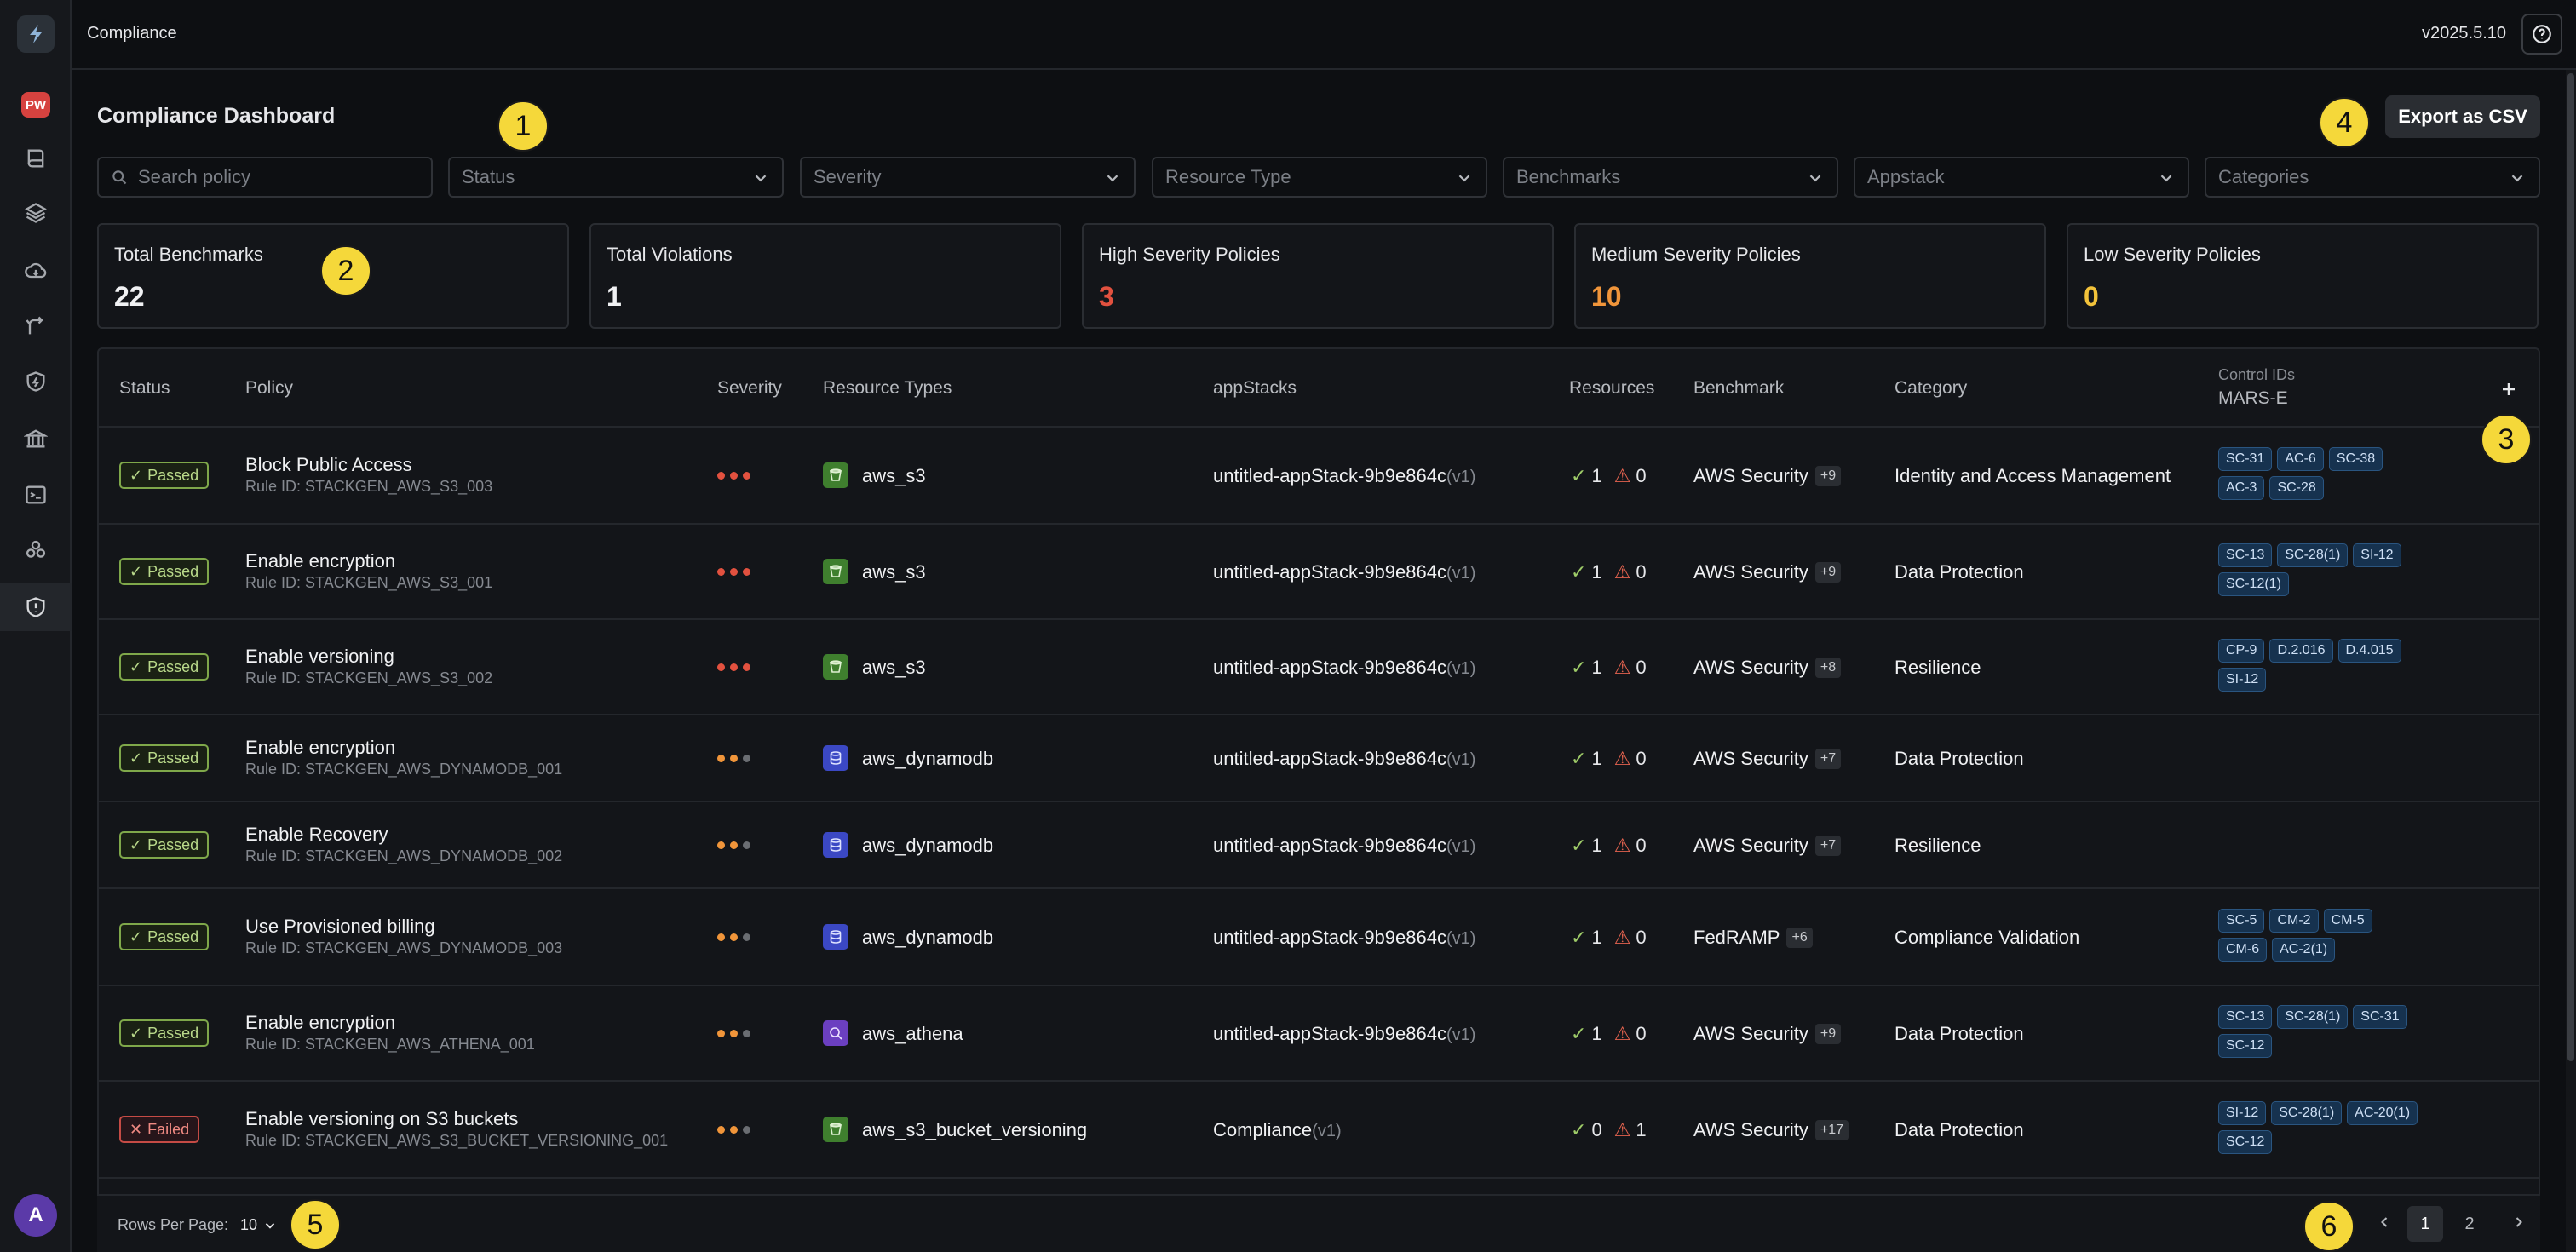 The width and height of the screenshot is (2576, 1252). What do you see at coordinates (1739, 388) in the screenshot?
I see `col-benchmark: Benchmark` at bounding box center [1739, 388].